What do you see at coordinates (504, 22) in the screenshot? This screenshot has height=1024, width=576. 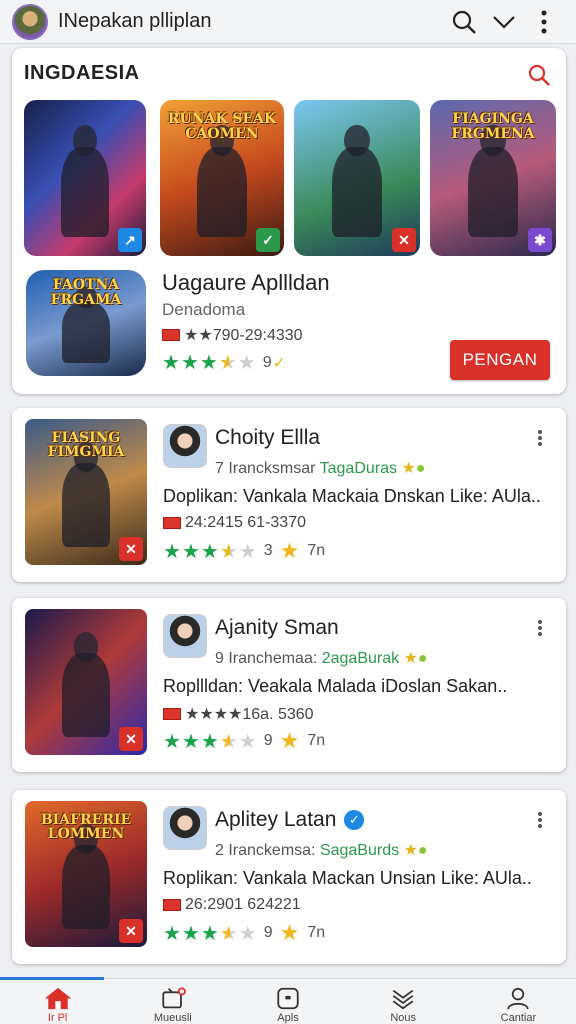 I see `chevron-down-icon` at bounding box center [504, 22].